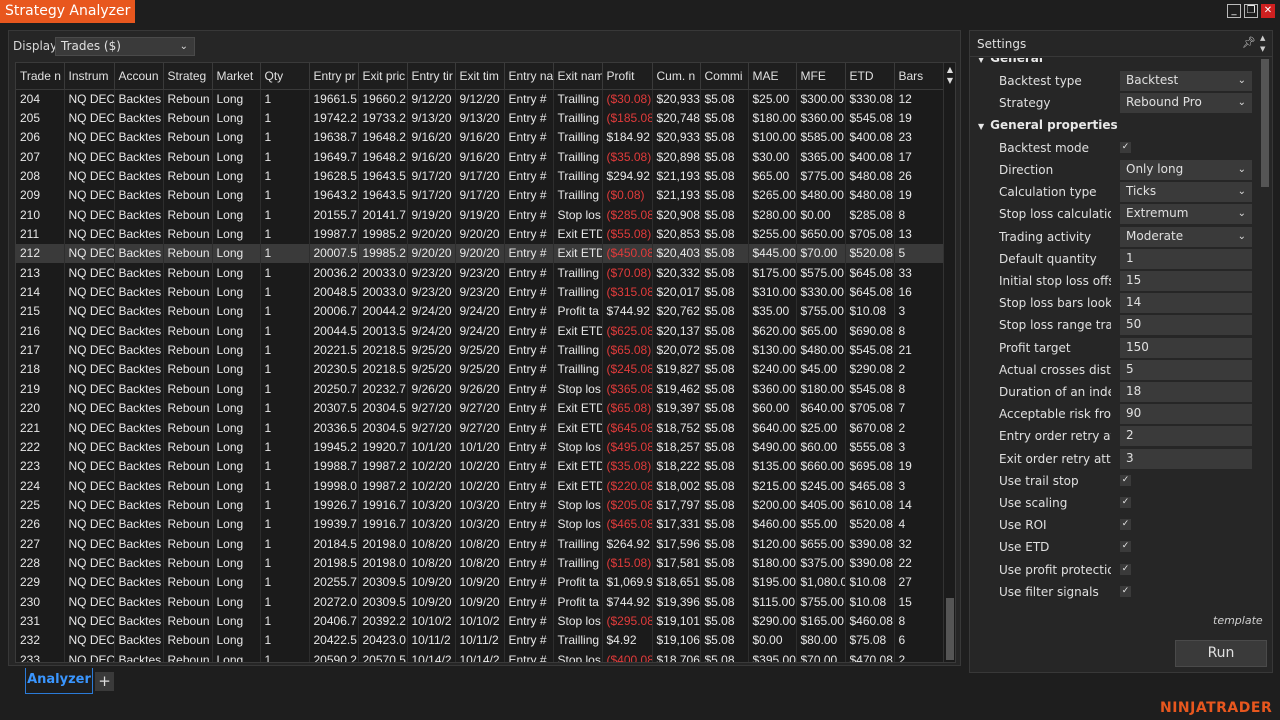  What do you see at coordinates (1186, 303) in the screenshot?
I see `property-input: 14` at bounding box center [1186, 303].